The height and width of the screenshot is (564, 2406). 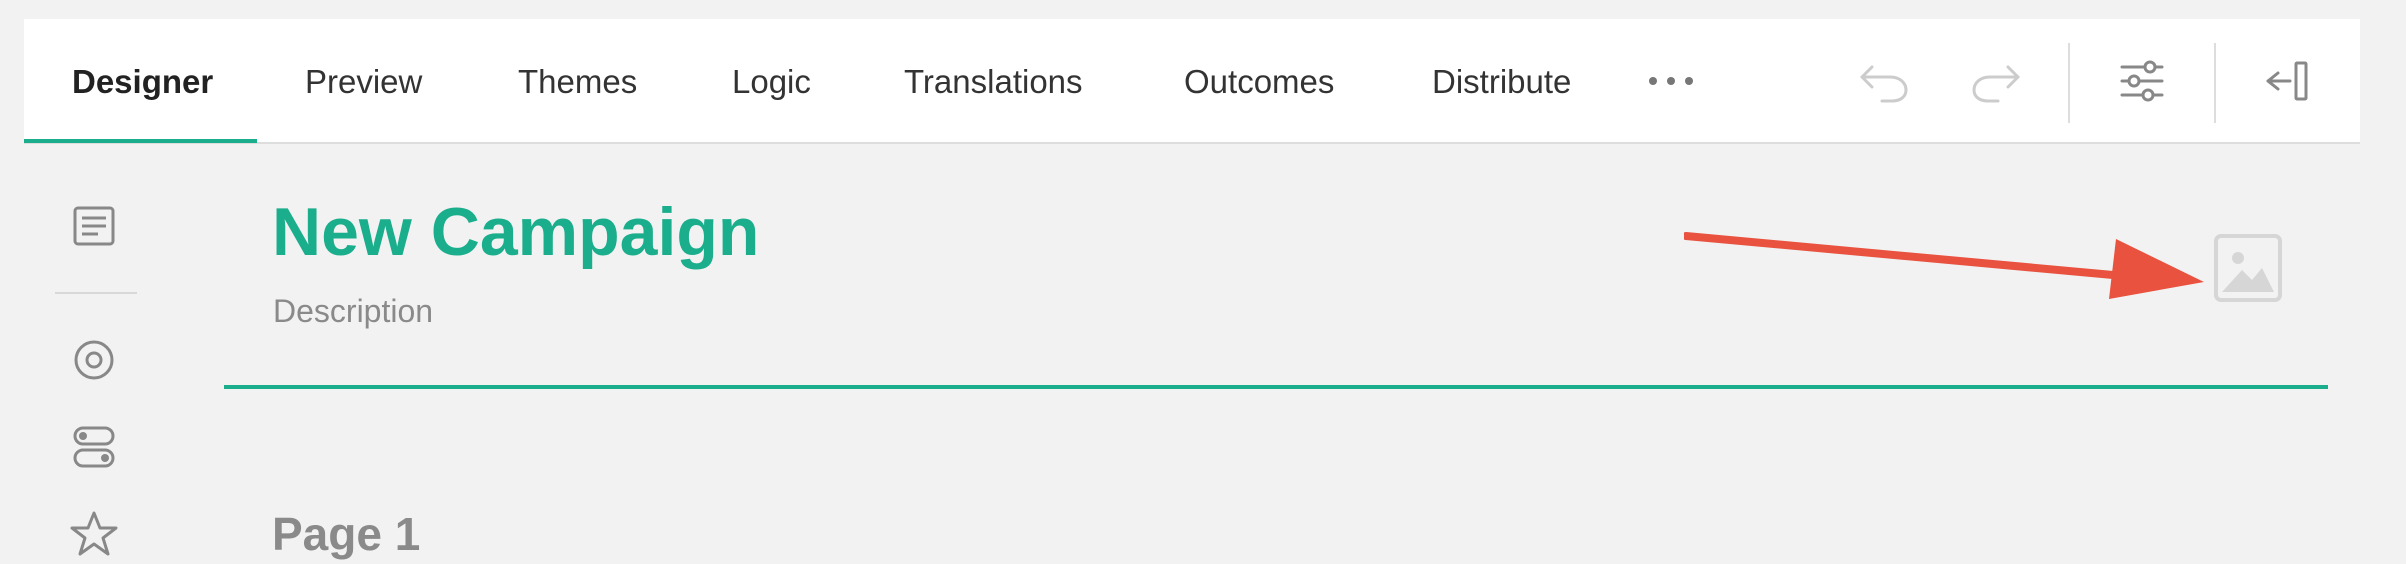 What do you see at coordinates (577, 81) in the screenshot?
I see `tab-themes: Themes` at bounding box center [577, 81].